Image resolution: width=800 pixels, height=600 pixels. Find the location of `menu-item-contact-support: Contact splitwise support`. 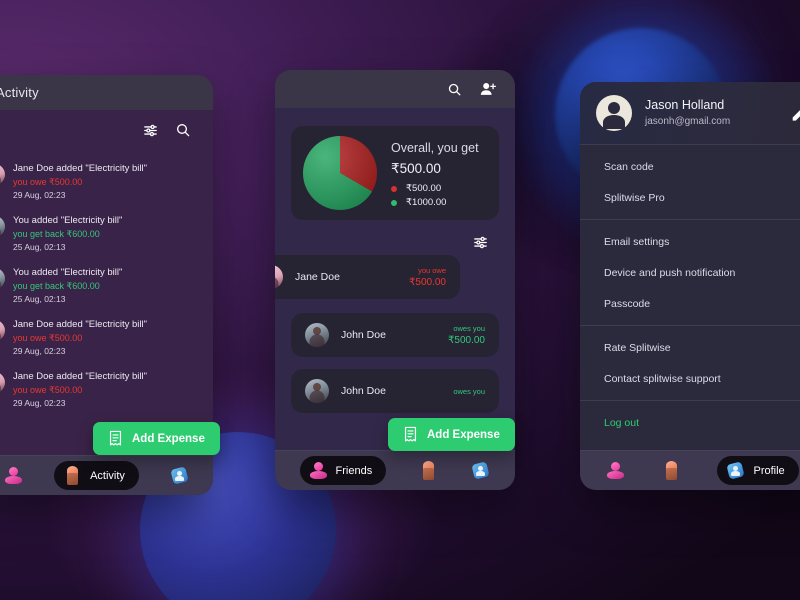

menu-item-contact-support: Contact splitwise support is located at coordinates (690, 378).